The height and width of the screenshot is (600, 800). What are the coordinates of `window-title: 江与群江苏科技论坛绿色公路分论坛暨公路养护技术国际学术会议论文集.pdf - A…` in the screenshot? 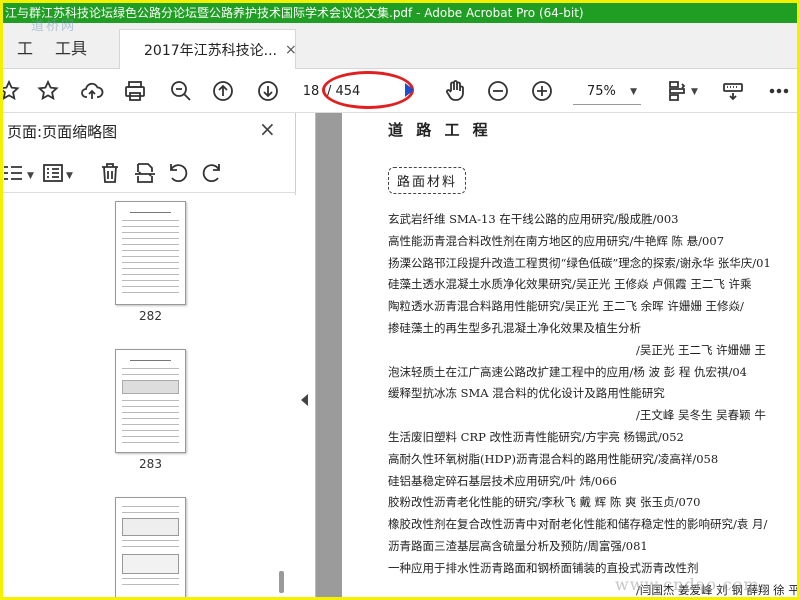 It's located at (400, 13).